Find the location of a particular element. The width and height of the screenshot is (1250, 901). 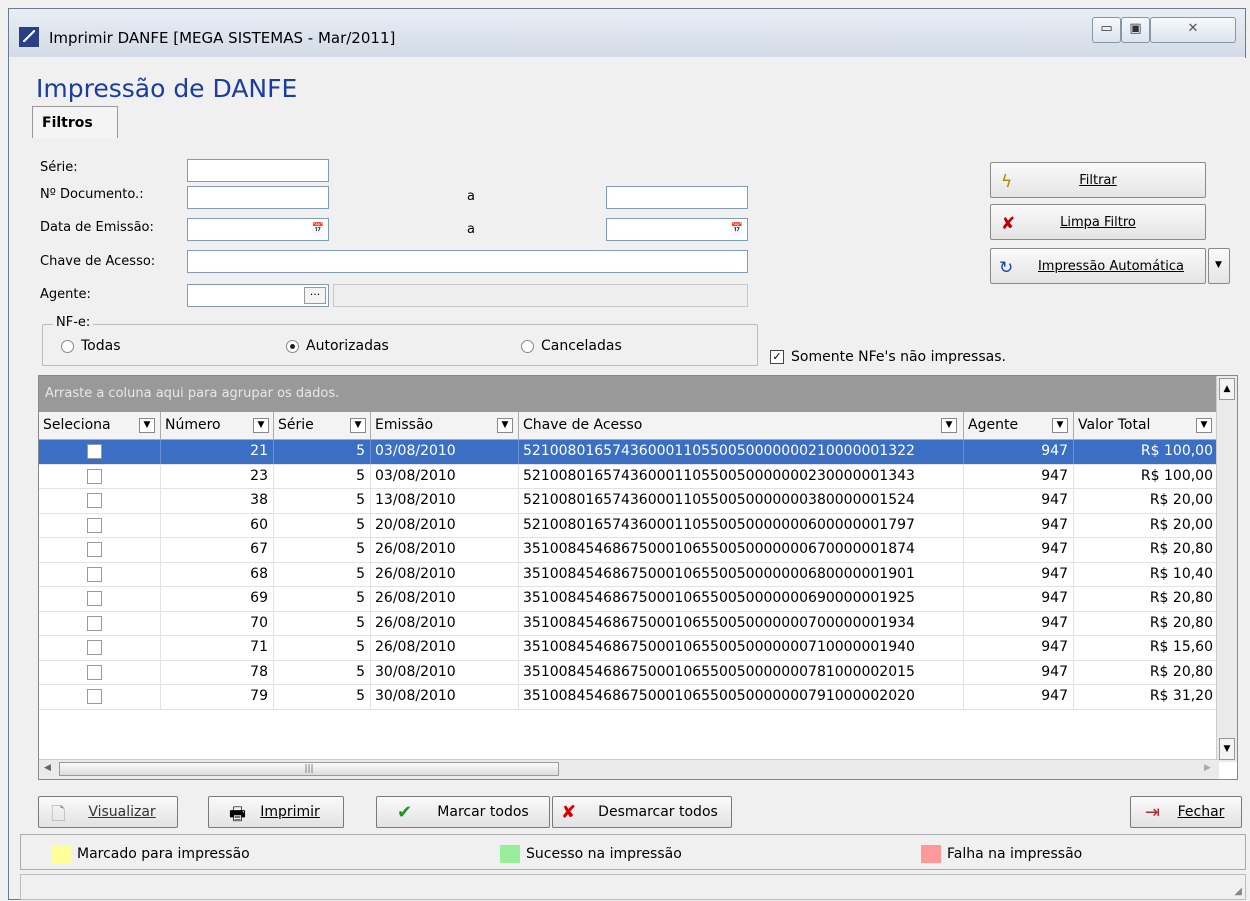

cell-agente-text: 947 is located at coordinates (1054, 671).